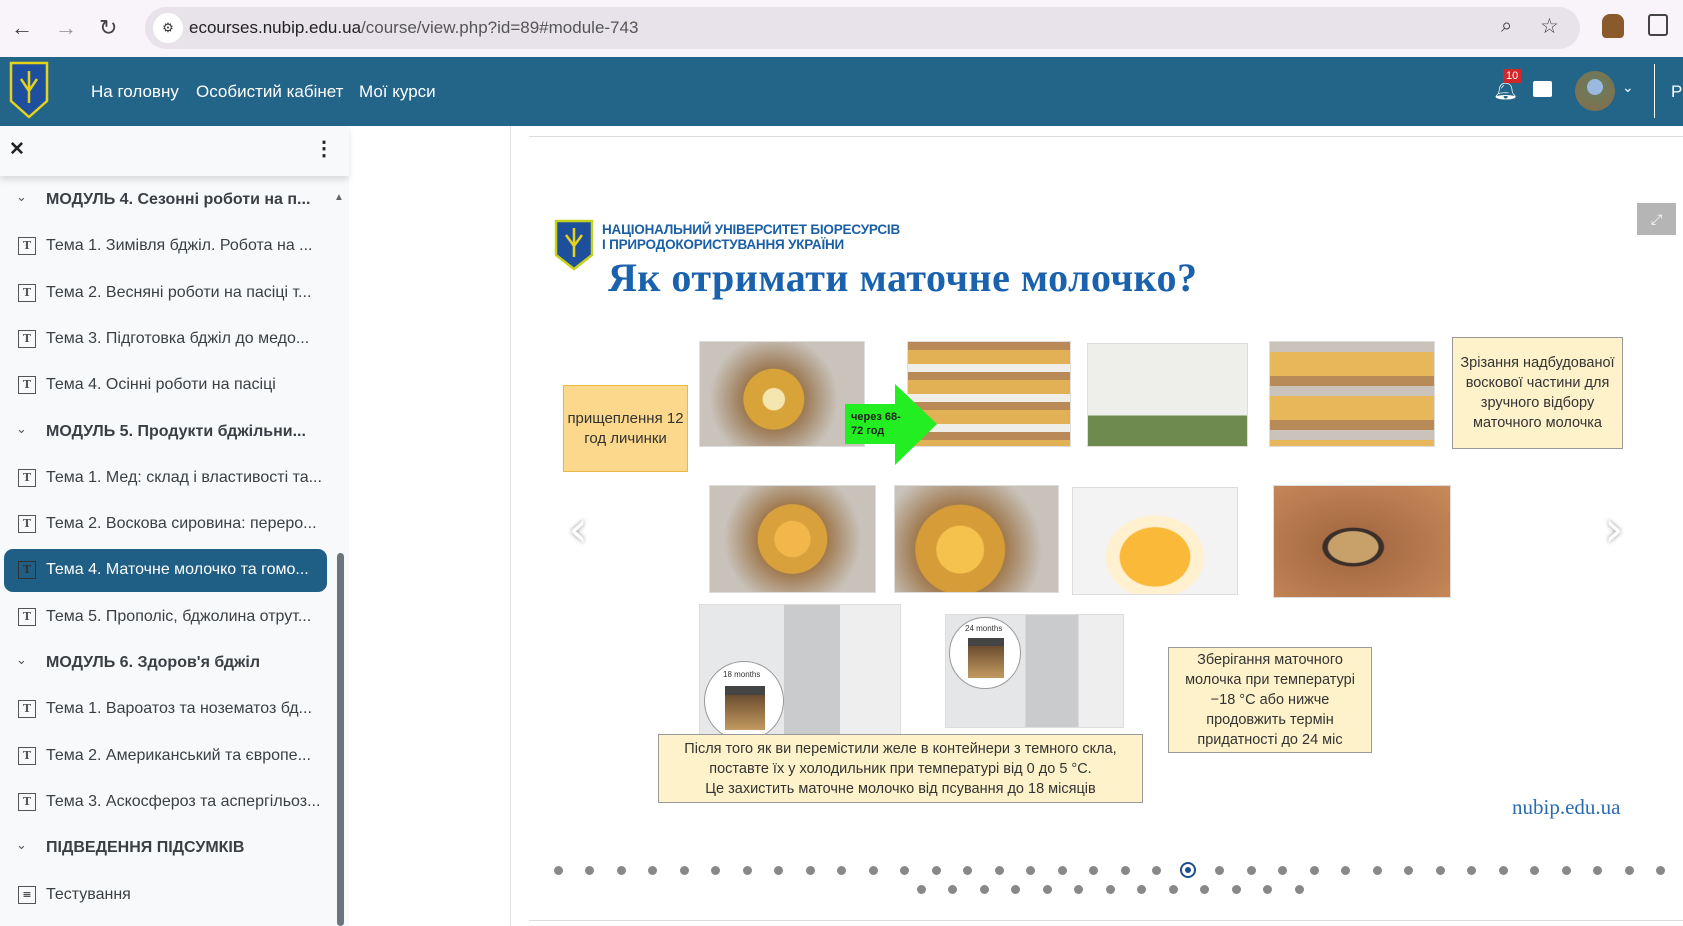 This screenshot has height=926, width=1683. I want to click on nav-home: На головну, so click(135, 92).